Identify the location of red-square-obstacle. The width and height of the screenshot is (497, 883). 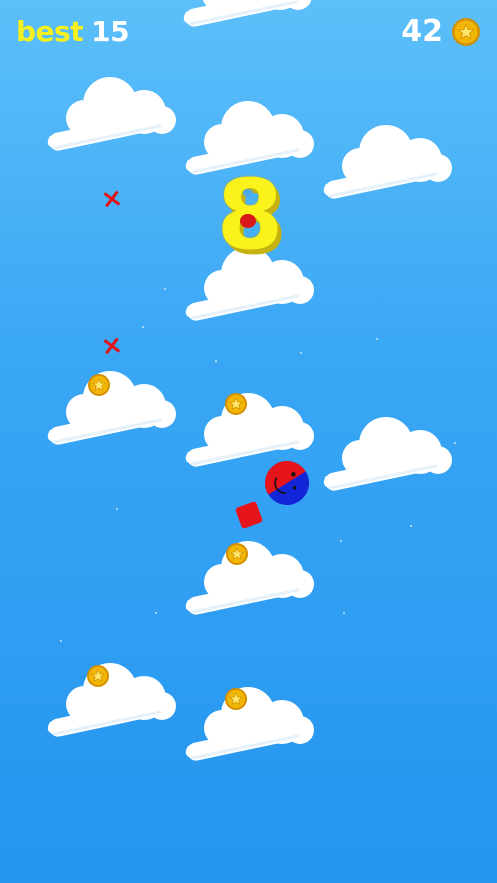
(249, 515).